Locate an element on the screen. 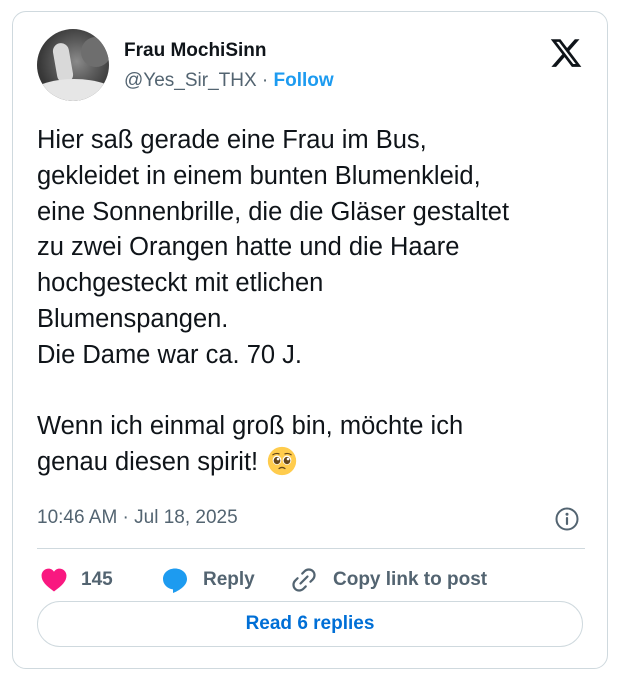  link-icon is located at coordinates (304, 580).